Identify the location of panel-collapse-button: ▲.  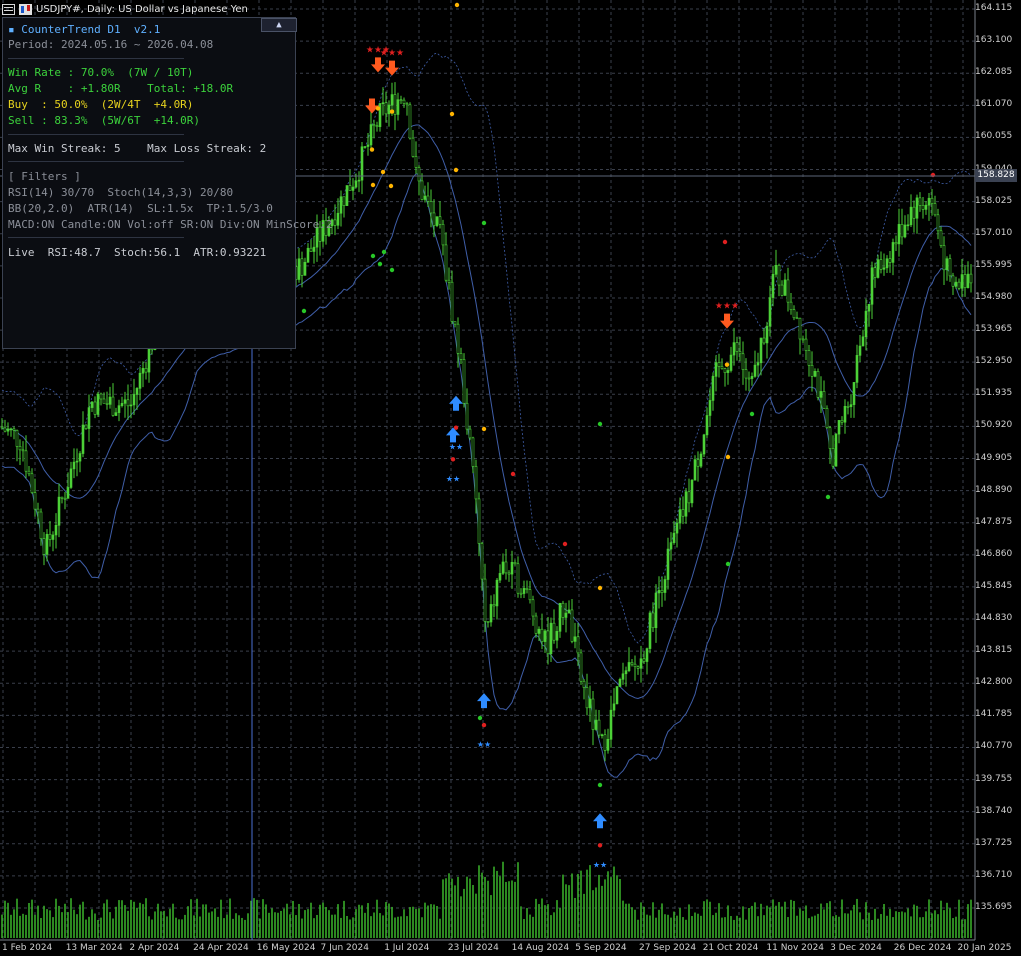
(279, 25).